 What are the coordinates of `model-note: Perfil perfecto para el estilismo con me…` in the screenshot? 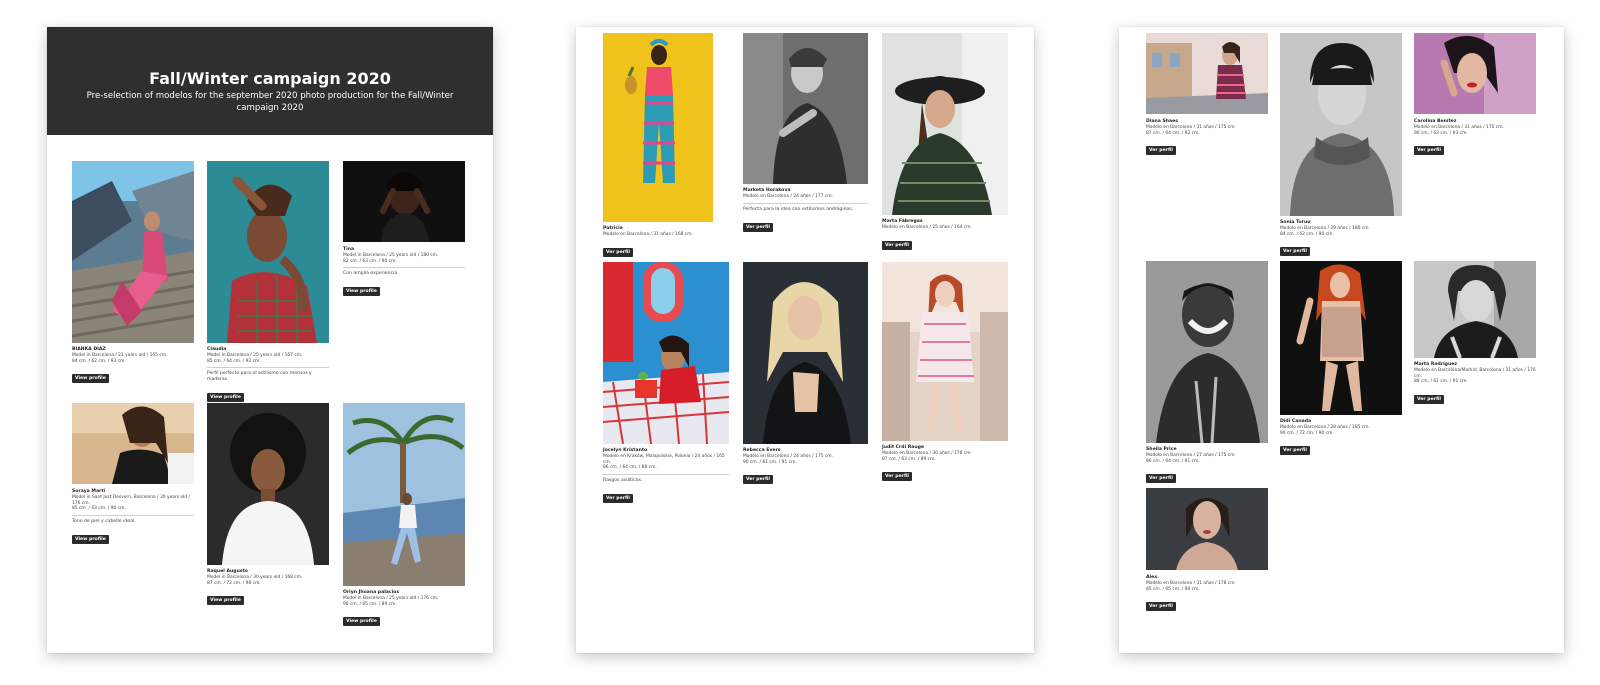 It's located at (259, 377).